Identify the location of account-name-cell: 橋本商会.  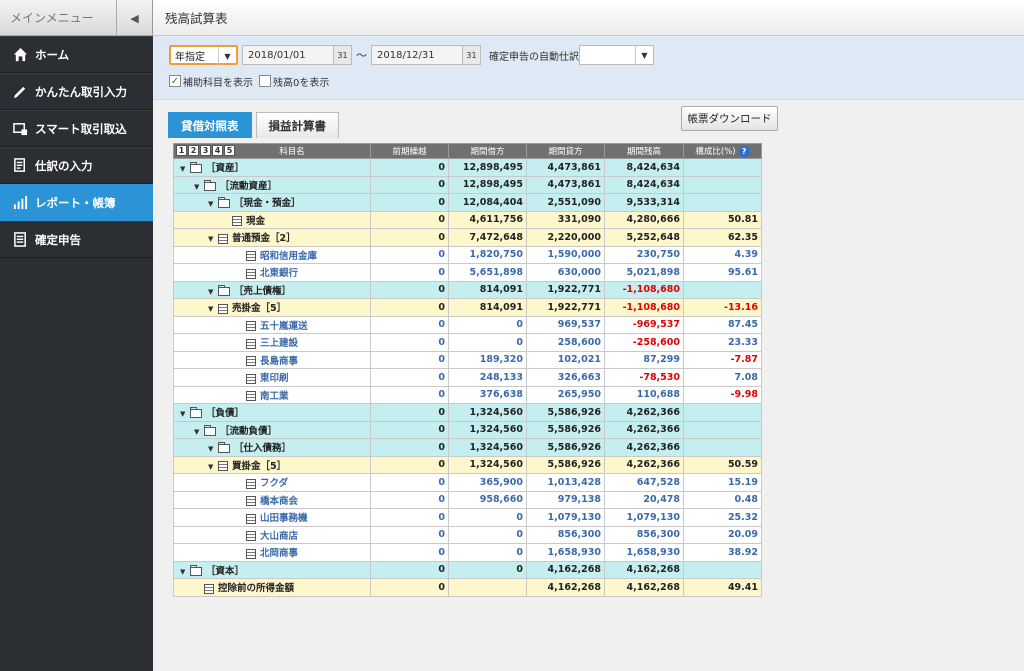
(272, 499).